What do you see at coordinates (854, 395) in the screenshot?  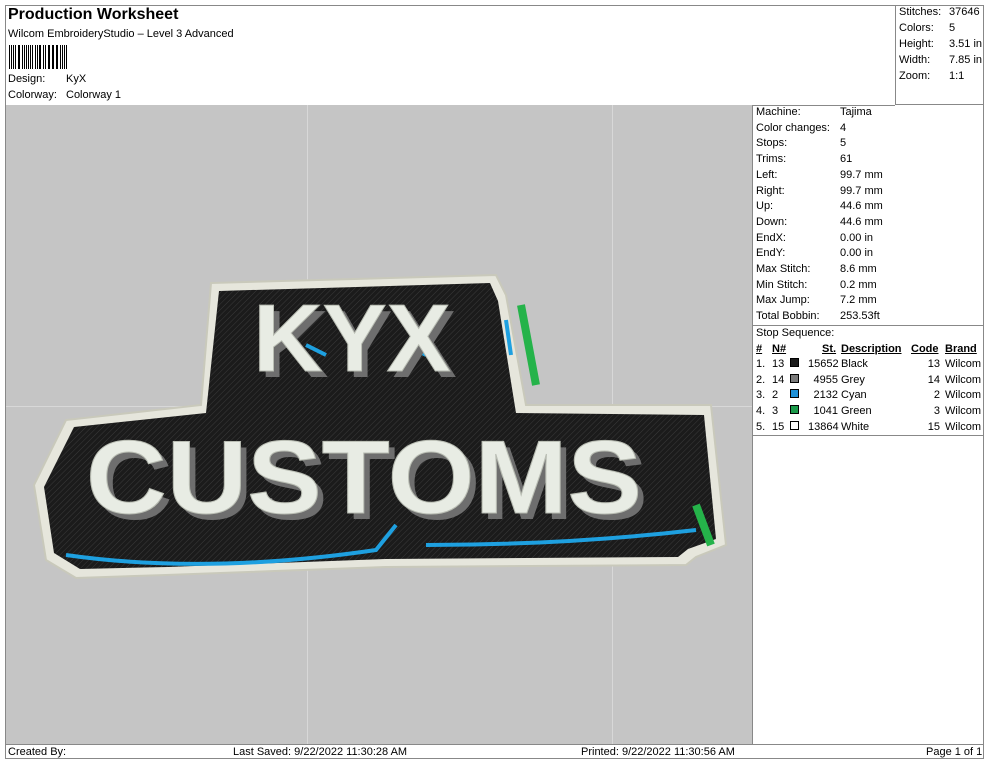 I see `color-description: Cyan` at bounding box center [854, 395].